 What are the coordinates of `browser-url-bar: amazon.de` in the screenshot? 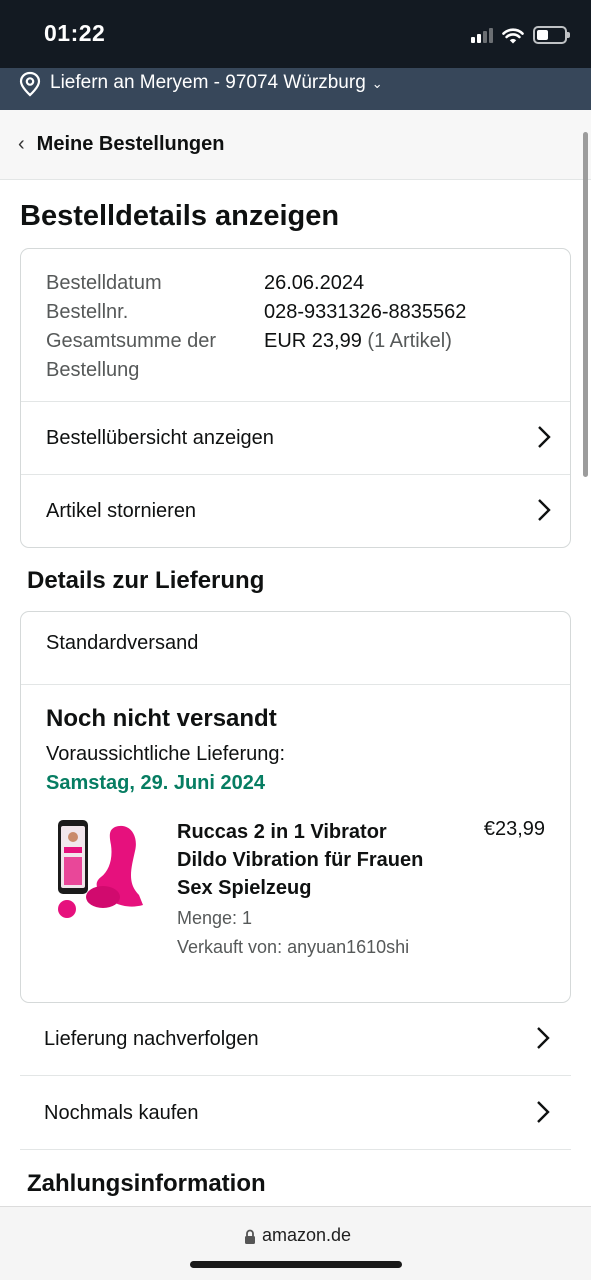 It's located at (295, 1243).